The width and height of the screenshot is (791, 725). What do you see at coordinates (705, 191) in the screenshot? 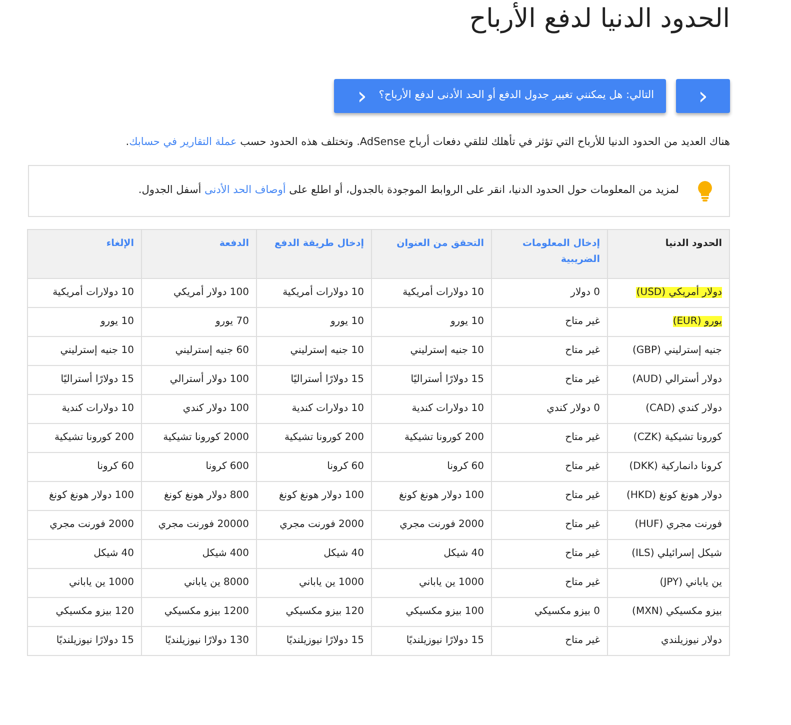
I see `lightbulb-icon` at bounding box center [705, 191].